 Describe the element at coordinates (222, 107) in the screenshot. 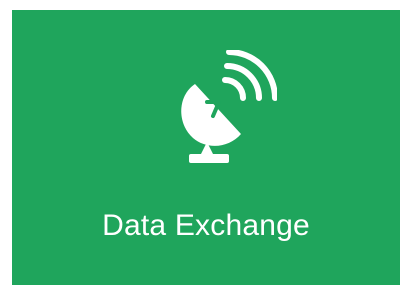

I see `satellite-dish-icon` at that location.